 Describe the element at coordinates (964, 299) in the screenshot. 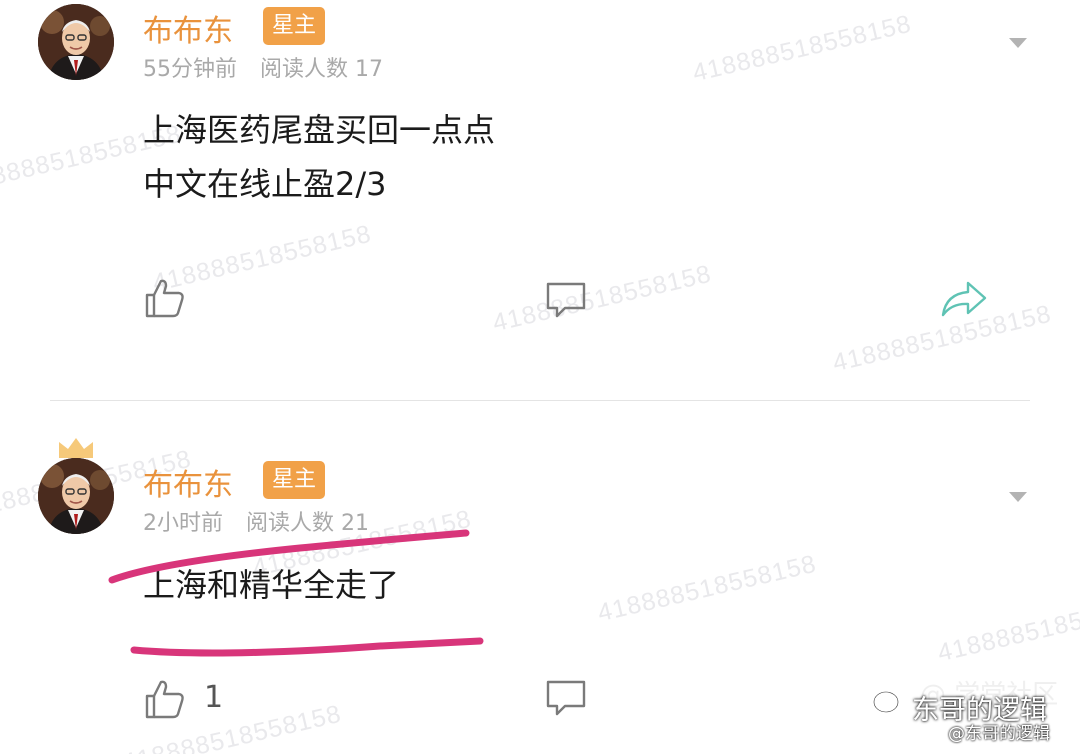

I see `share-icon` at that location.